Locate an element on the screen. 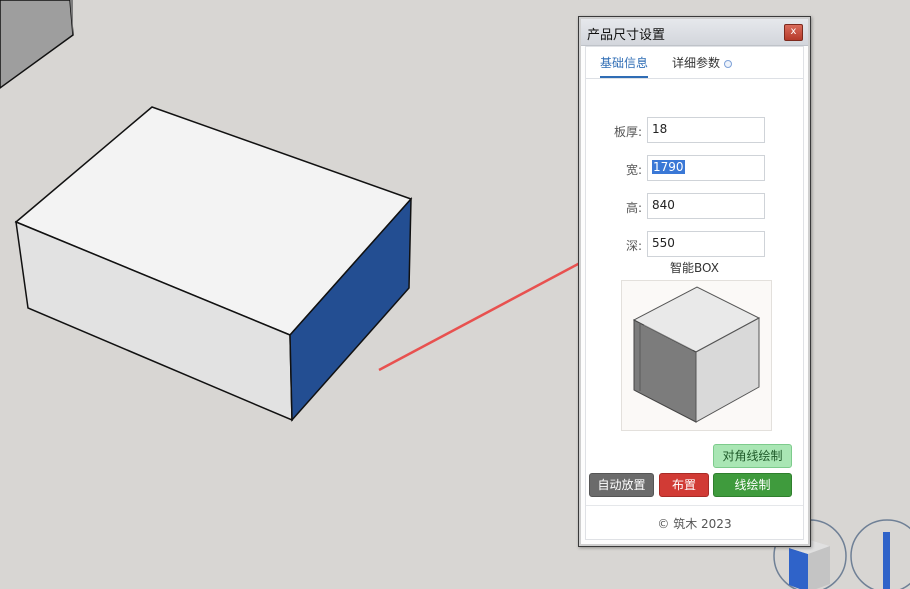  tab-basic-info: 基础信息 is located at coordinates (624, 66).